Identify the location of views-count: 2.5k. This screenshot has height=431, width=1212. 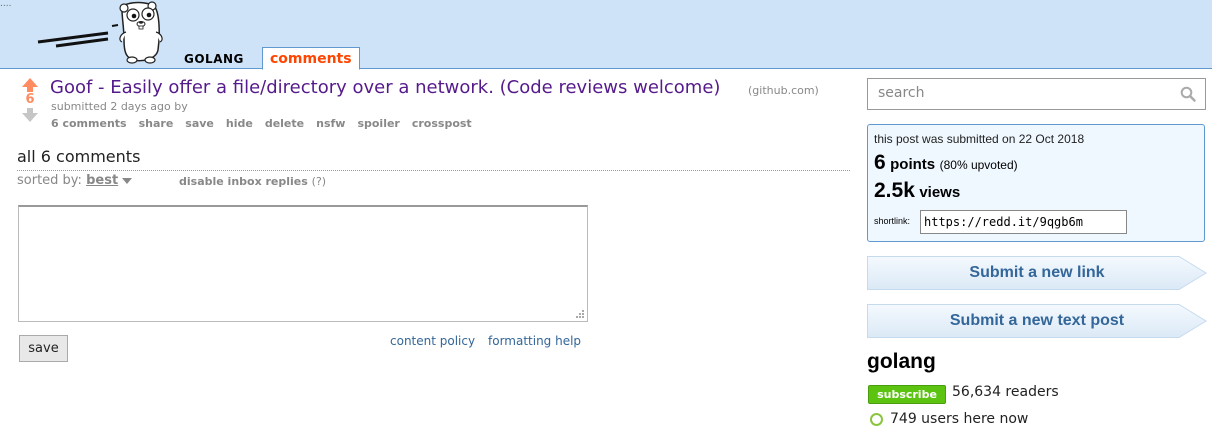
(894, 190).